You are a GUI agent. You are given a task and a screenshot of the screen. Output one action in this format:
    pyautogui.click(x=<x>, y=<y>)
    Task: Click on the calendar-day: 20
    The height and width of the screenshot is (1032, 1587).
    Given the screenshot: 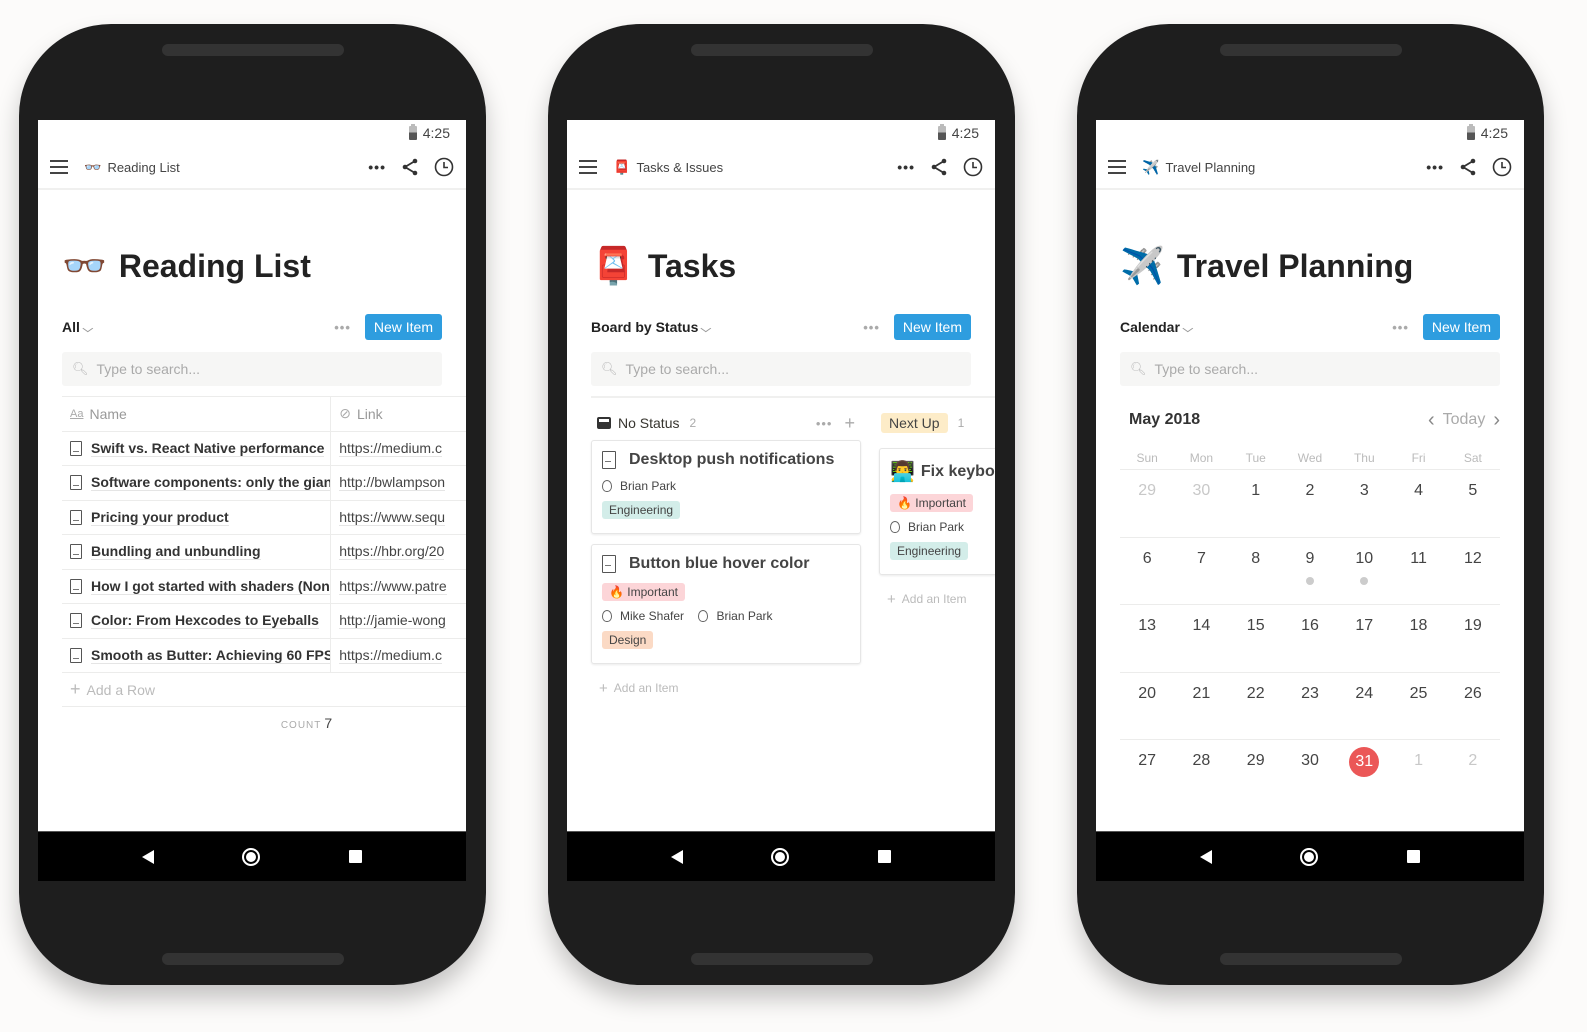 What is the action you would take?
    pyautogui.click(x=1147, y=706)
    